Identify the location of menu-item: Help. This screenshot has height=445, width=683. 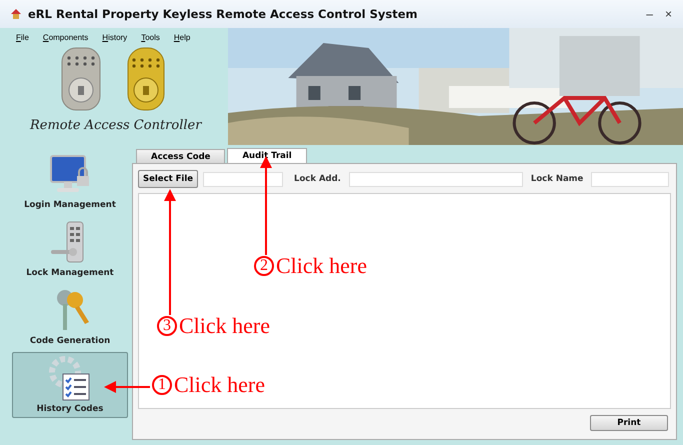
(182, 37).